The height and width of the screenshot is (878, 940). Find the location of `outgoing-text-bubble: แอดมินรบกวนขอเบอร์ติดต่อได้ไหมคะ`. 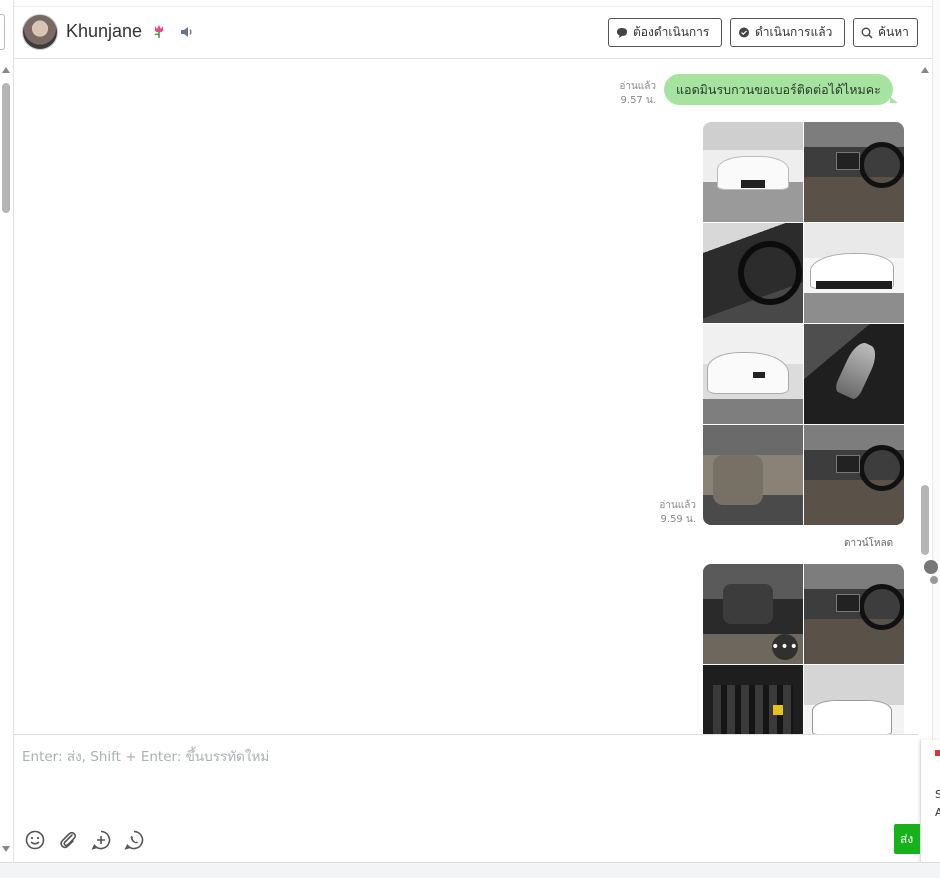

outgoing-text-bubble: แอดมินรบกวนขอเบอร์ติดต่อได้ไหมคะ is located at coordinates (781, 89).